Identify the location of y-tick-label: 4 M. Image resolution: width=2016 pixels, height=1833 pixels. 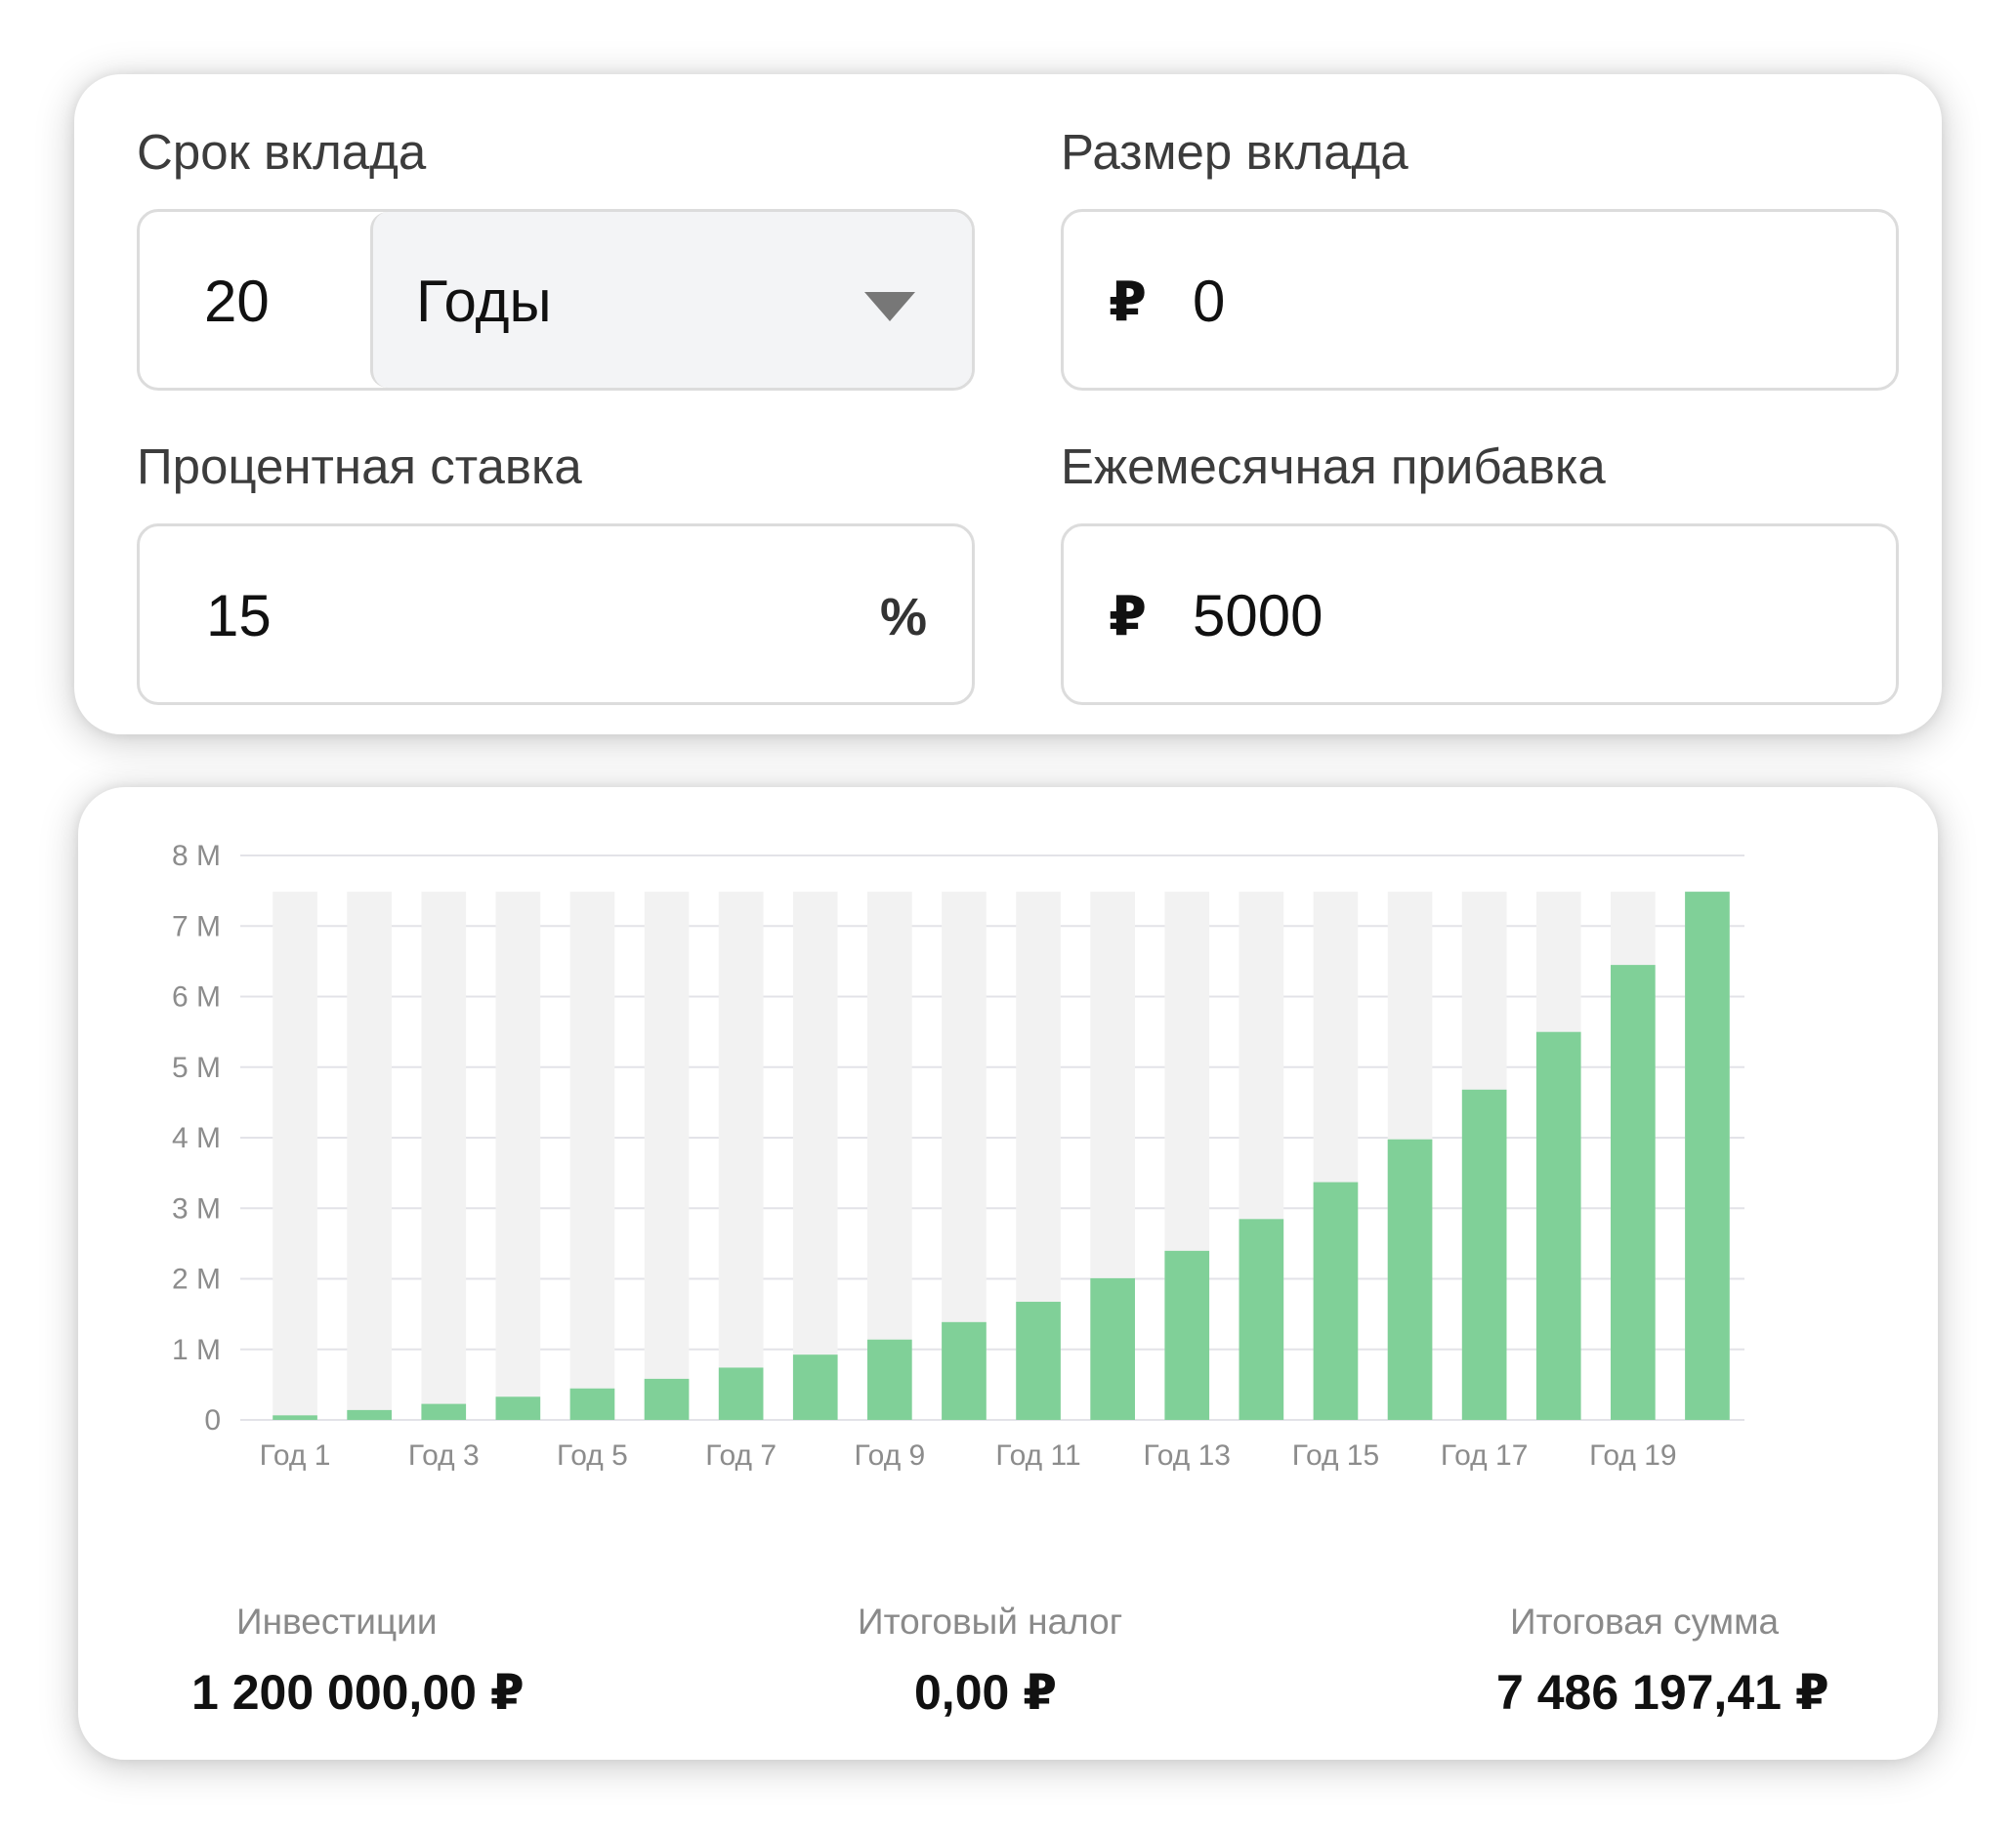
(196, 1138).